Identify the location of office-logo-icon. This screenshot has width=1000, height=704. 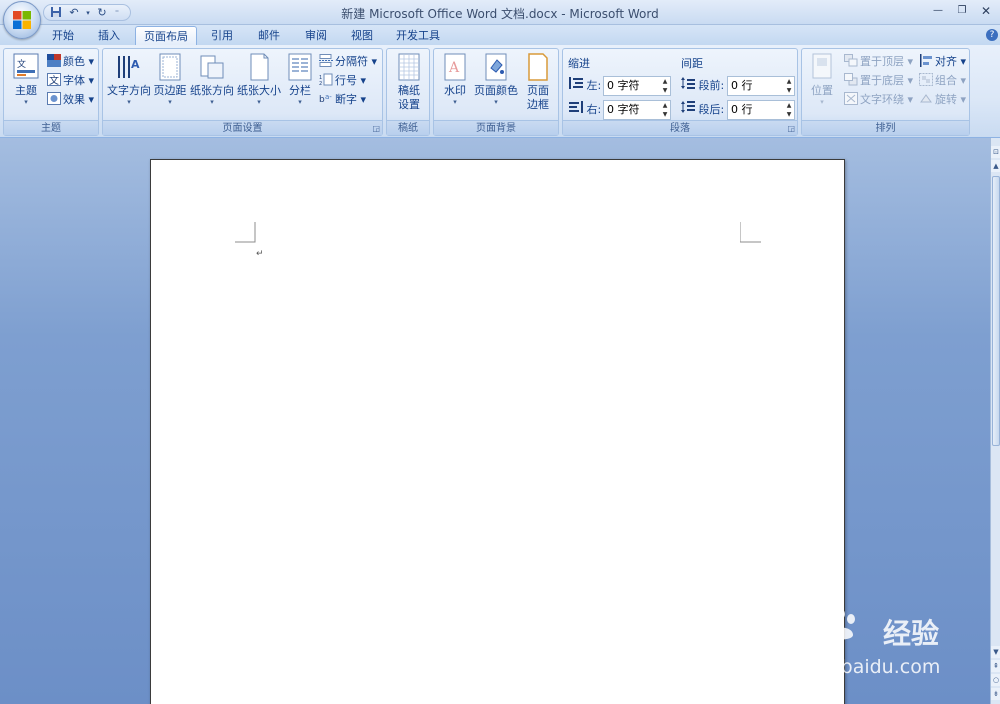
(22, 20).